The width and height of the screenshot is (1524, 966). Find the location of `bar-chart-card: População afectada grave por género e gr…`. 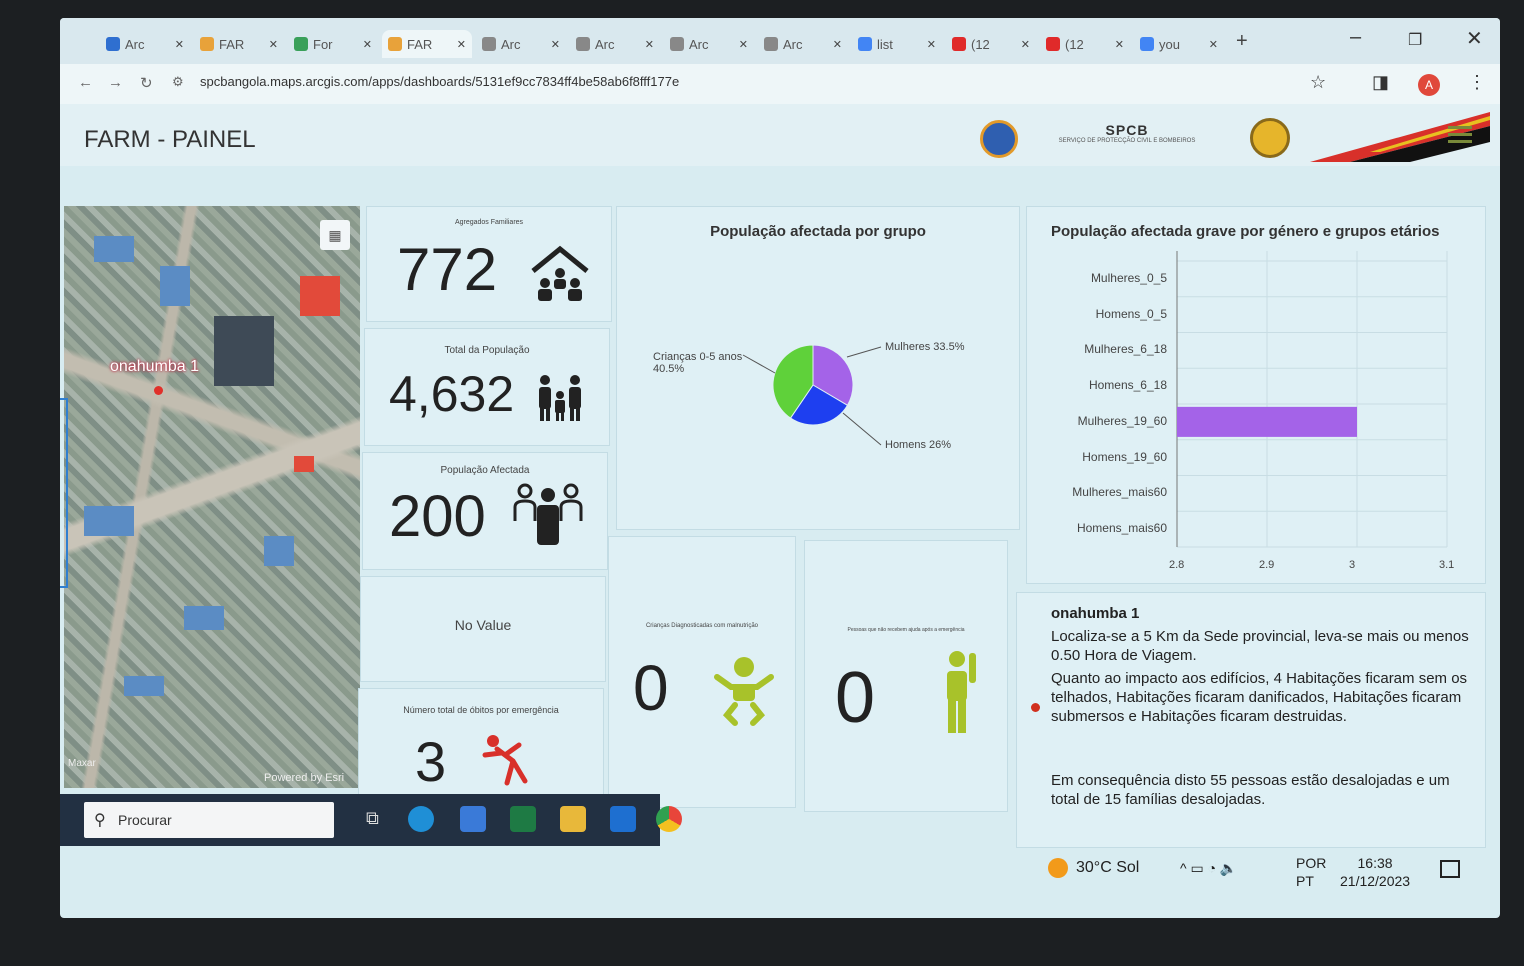

bar-chart-card: População afectada grave por género e gr… is located at coordinates (1256, 395).